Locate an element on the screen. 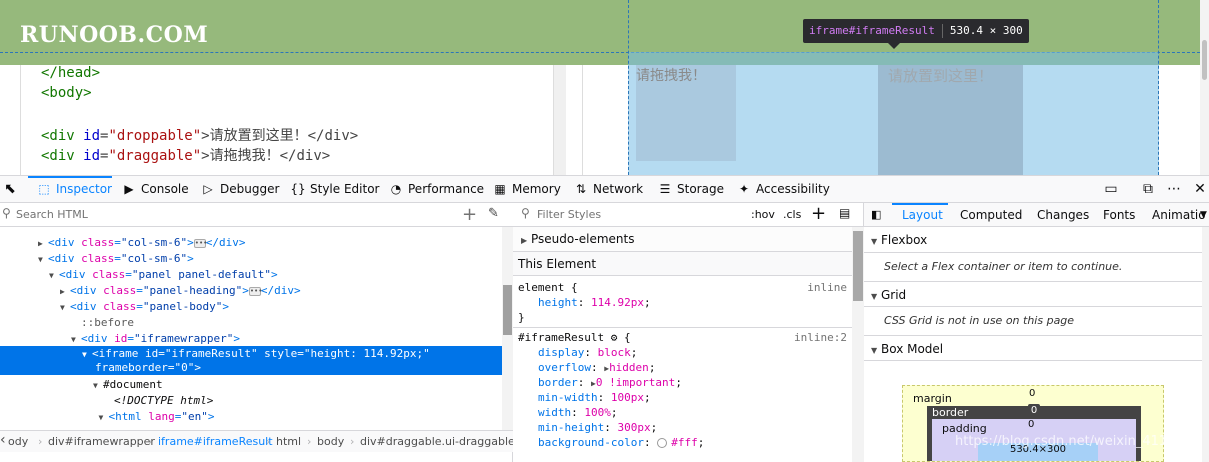  rule-source: inline is located at coordinates (827, 287).